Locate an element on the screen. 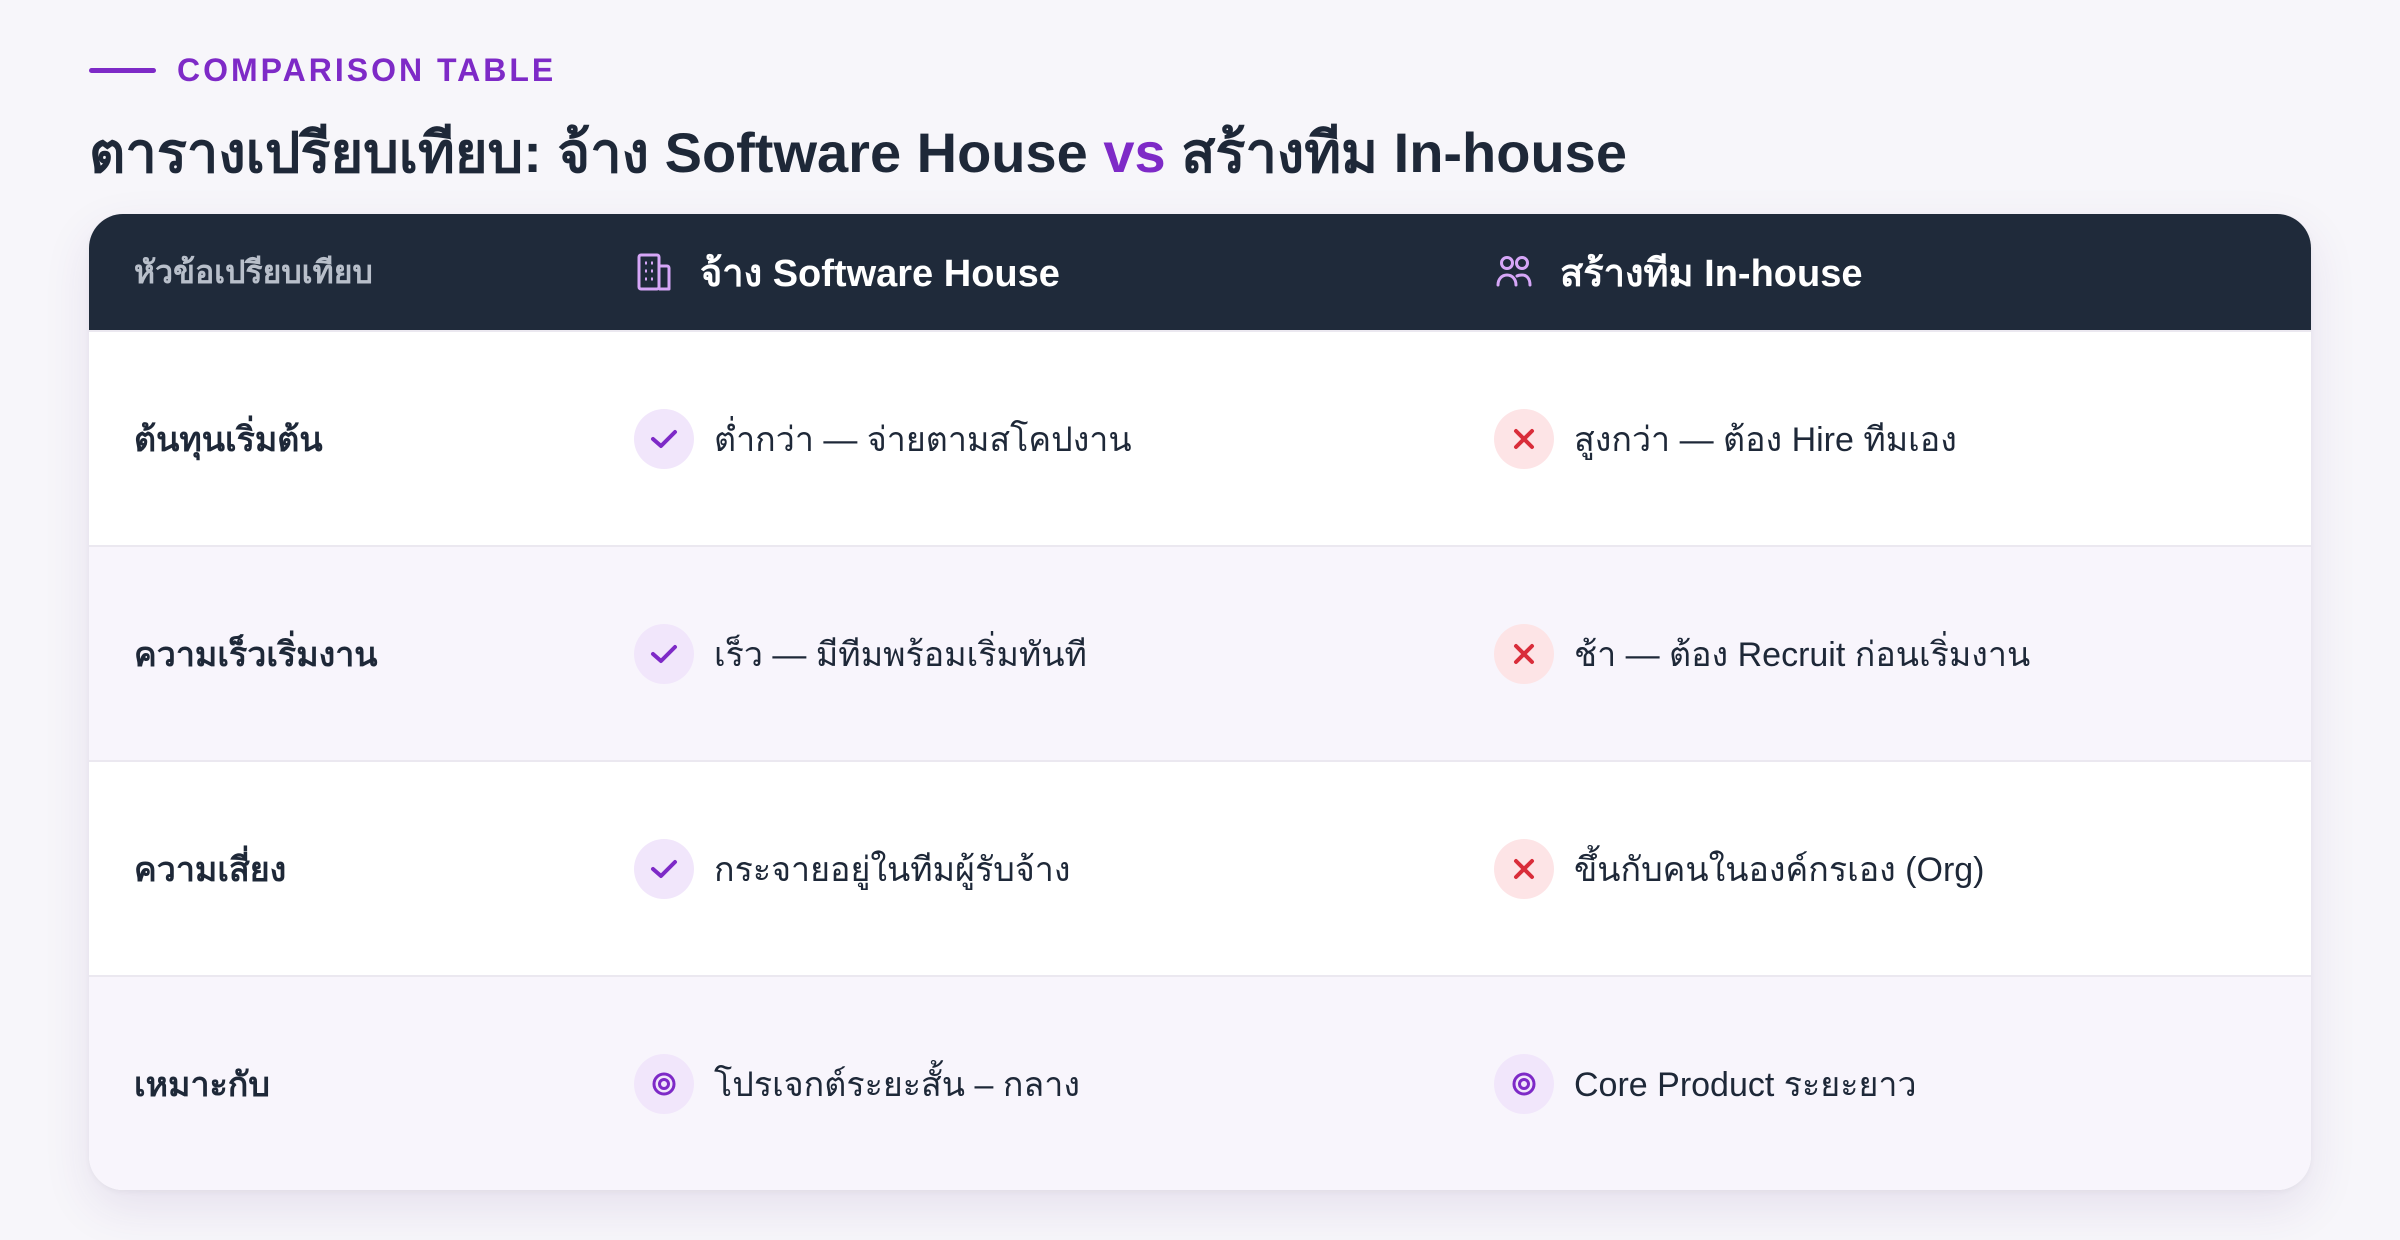 Image resolution: width=2400 pixels, height=1240 pixels. in-house-cell: ขึ้นกับคนในองค์กรเอง (Org) is located at coordinates (1902, 868).